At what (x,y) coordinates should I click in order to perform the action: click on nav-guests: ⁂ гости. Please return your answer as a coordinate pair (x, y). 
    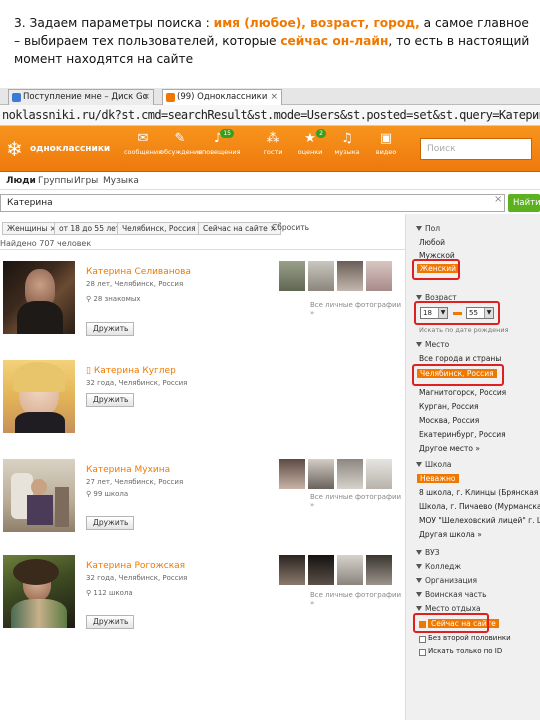
    Looking at the image, I should click on (273, 144).